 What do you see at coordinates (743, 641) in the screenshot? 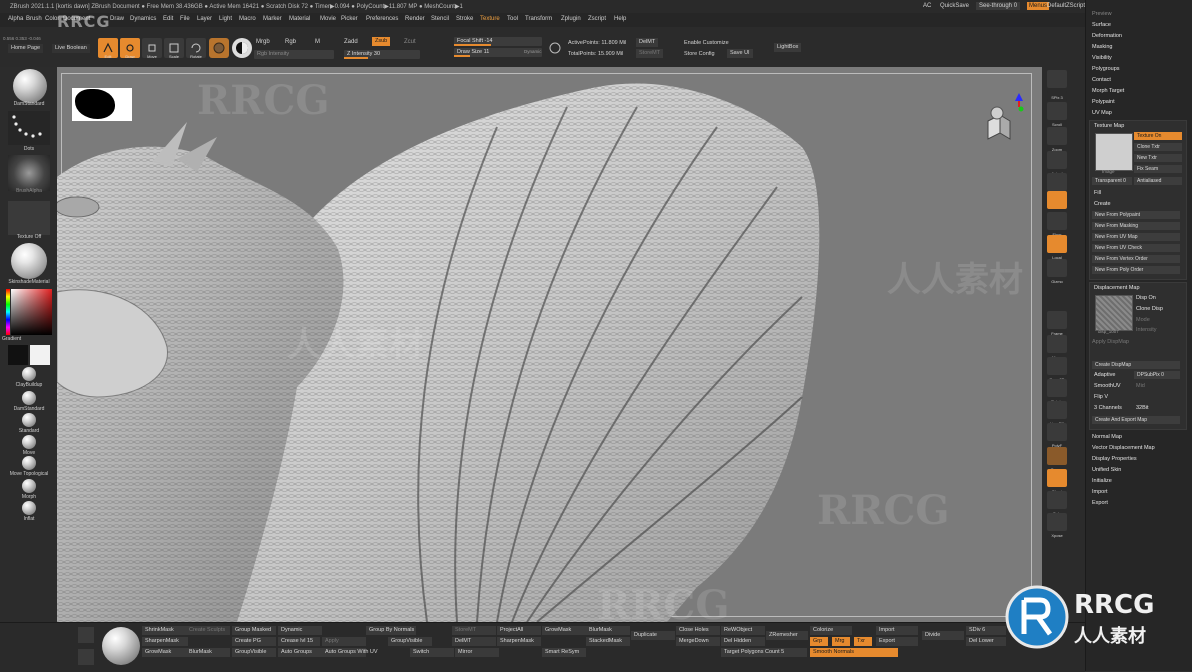
I see `del-hidden-button: Del Hidden` at bounding box center [743, 641].